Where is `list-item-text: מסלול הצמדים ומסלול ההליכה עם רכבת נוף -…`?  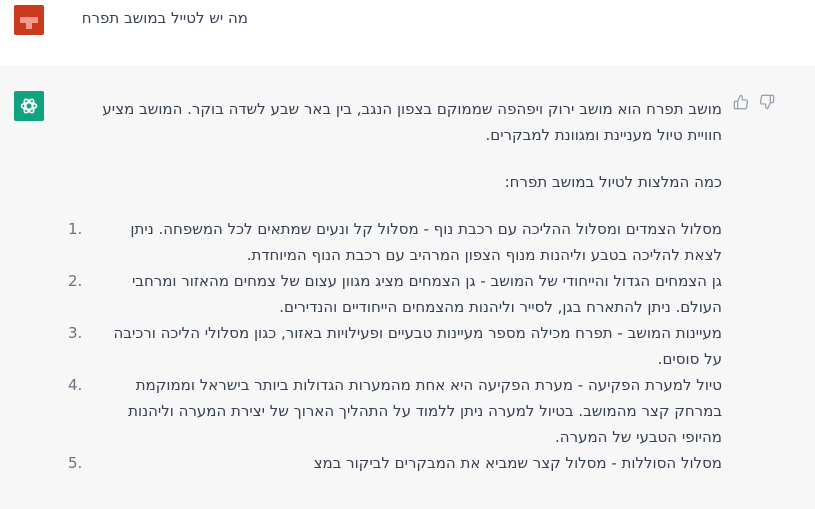 list-item-text: מסלול הצמדים ומסלול ההליכה עם רכבת נוף -… is located at coordinates (426, 242).